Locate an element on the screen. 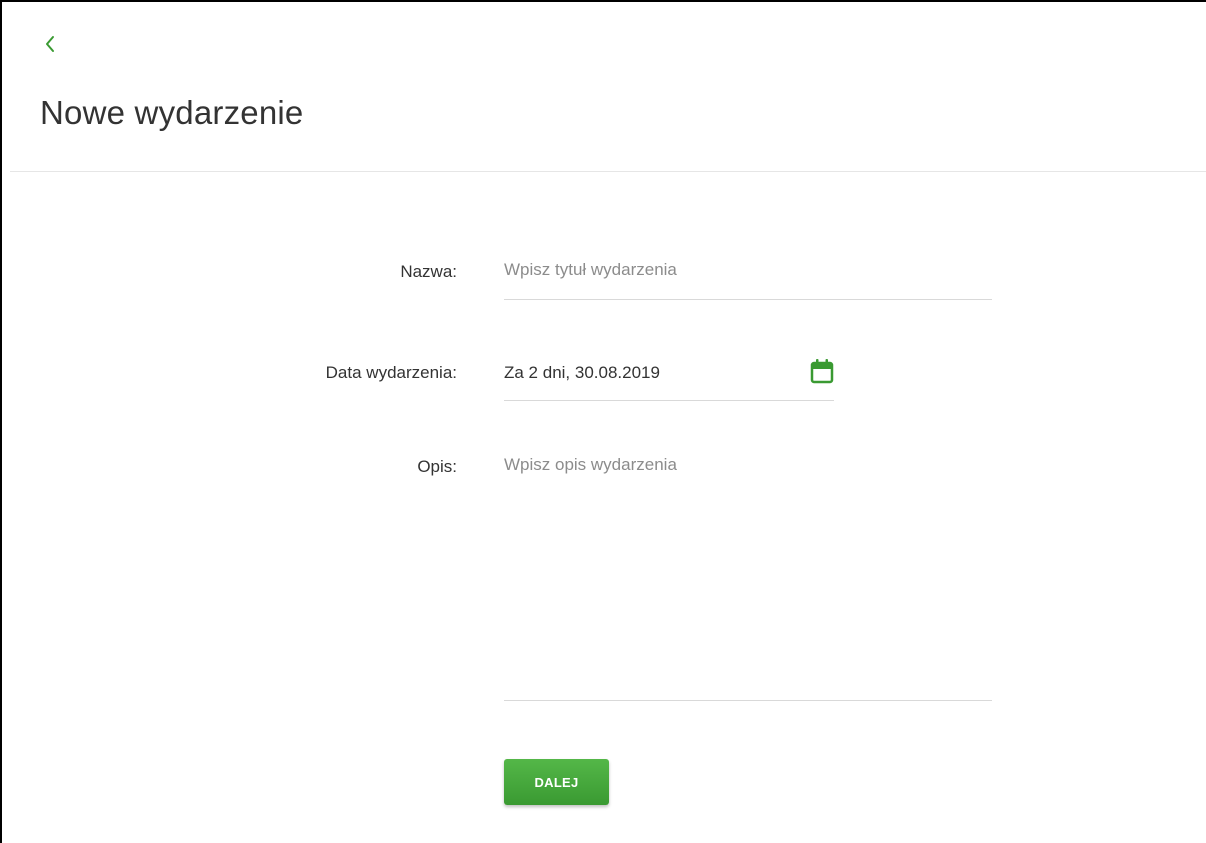 The image size is (1206, 843). chevron-left-icon is located at coordinates (51, 44).